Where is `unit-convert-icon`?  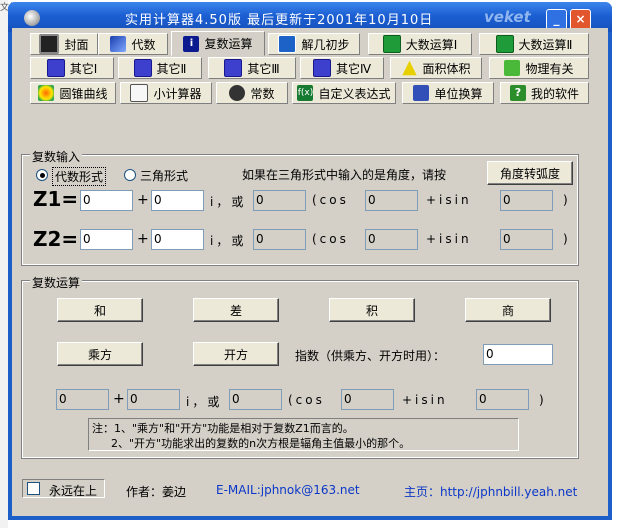 unit-convert-icon is located at coordinates (421, 93).